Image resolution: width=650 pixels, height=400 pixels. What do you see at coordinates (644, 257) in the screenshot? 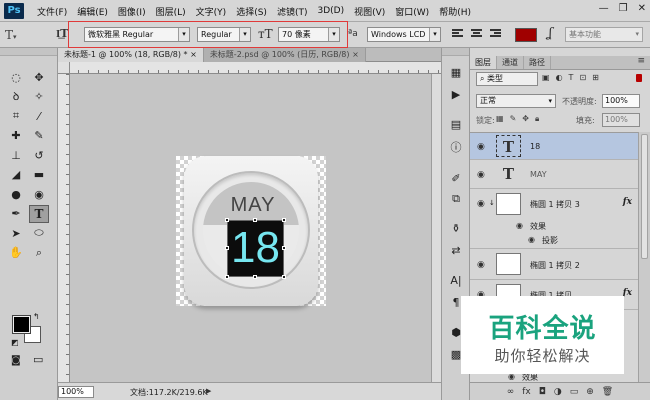
I see `layers-scrollbar` at bounding box center [644, 257].